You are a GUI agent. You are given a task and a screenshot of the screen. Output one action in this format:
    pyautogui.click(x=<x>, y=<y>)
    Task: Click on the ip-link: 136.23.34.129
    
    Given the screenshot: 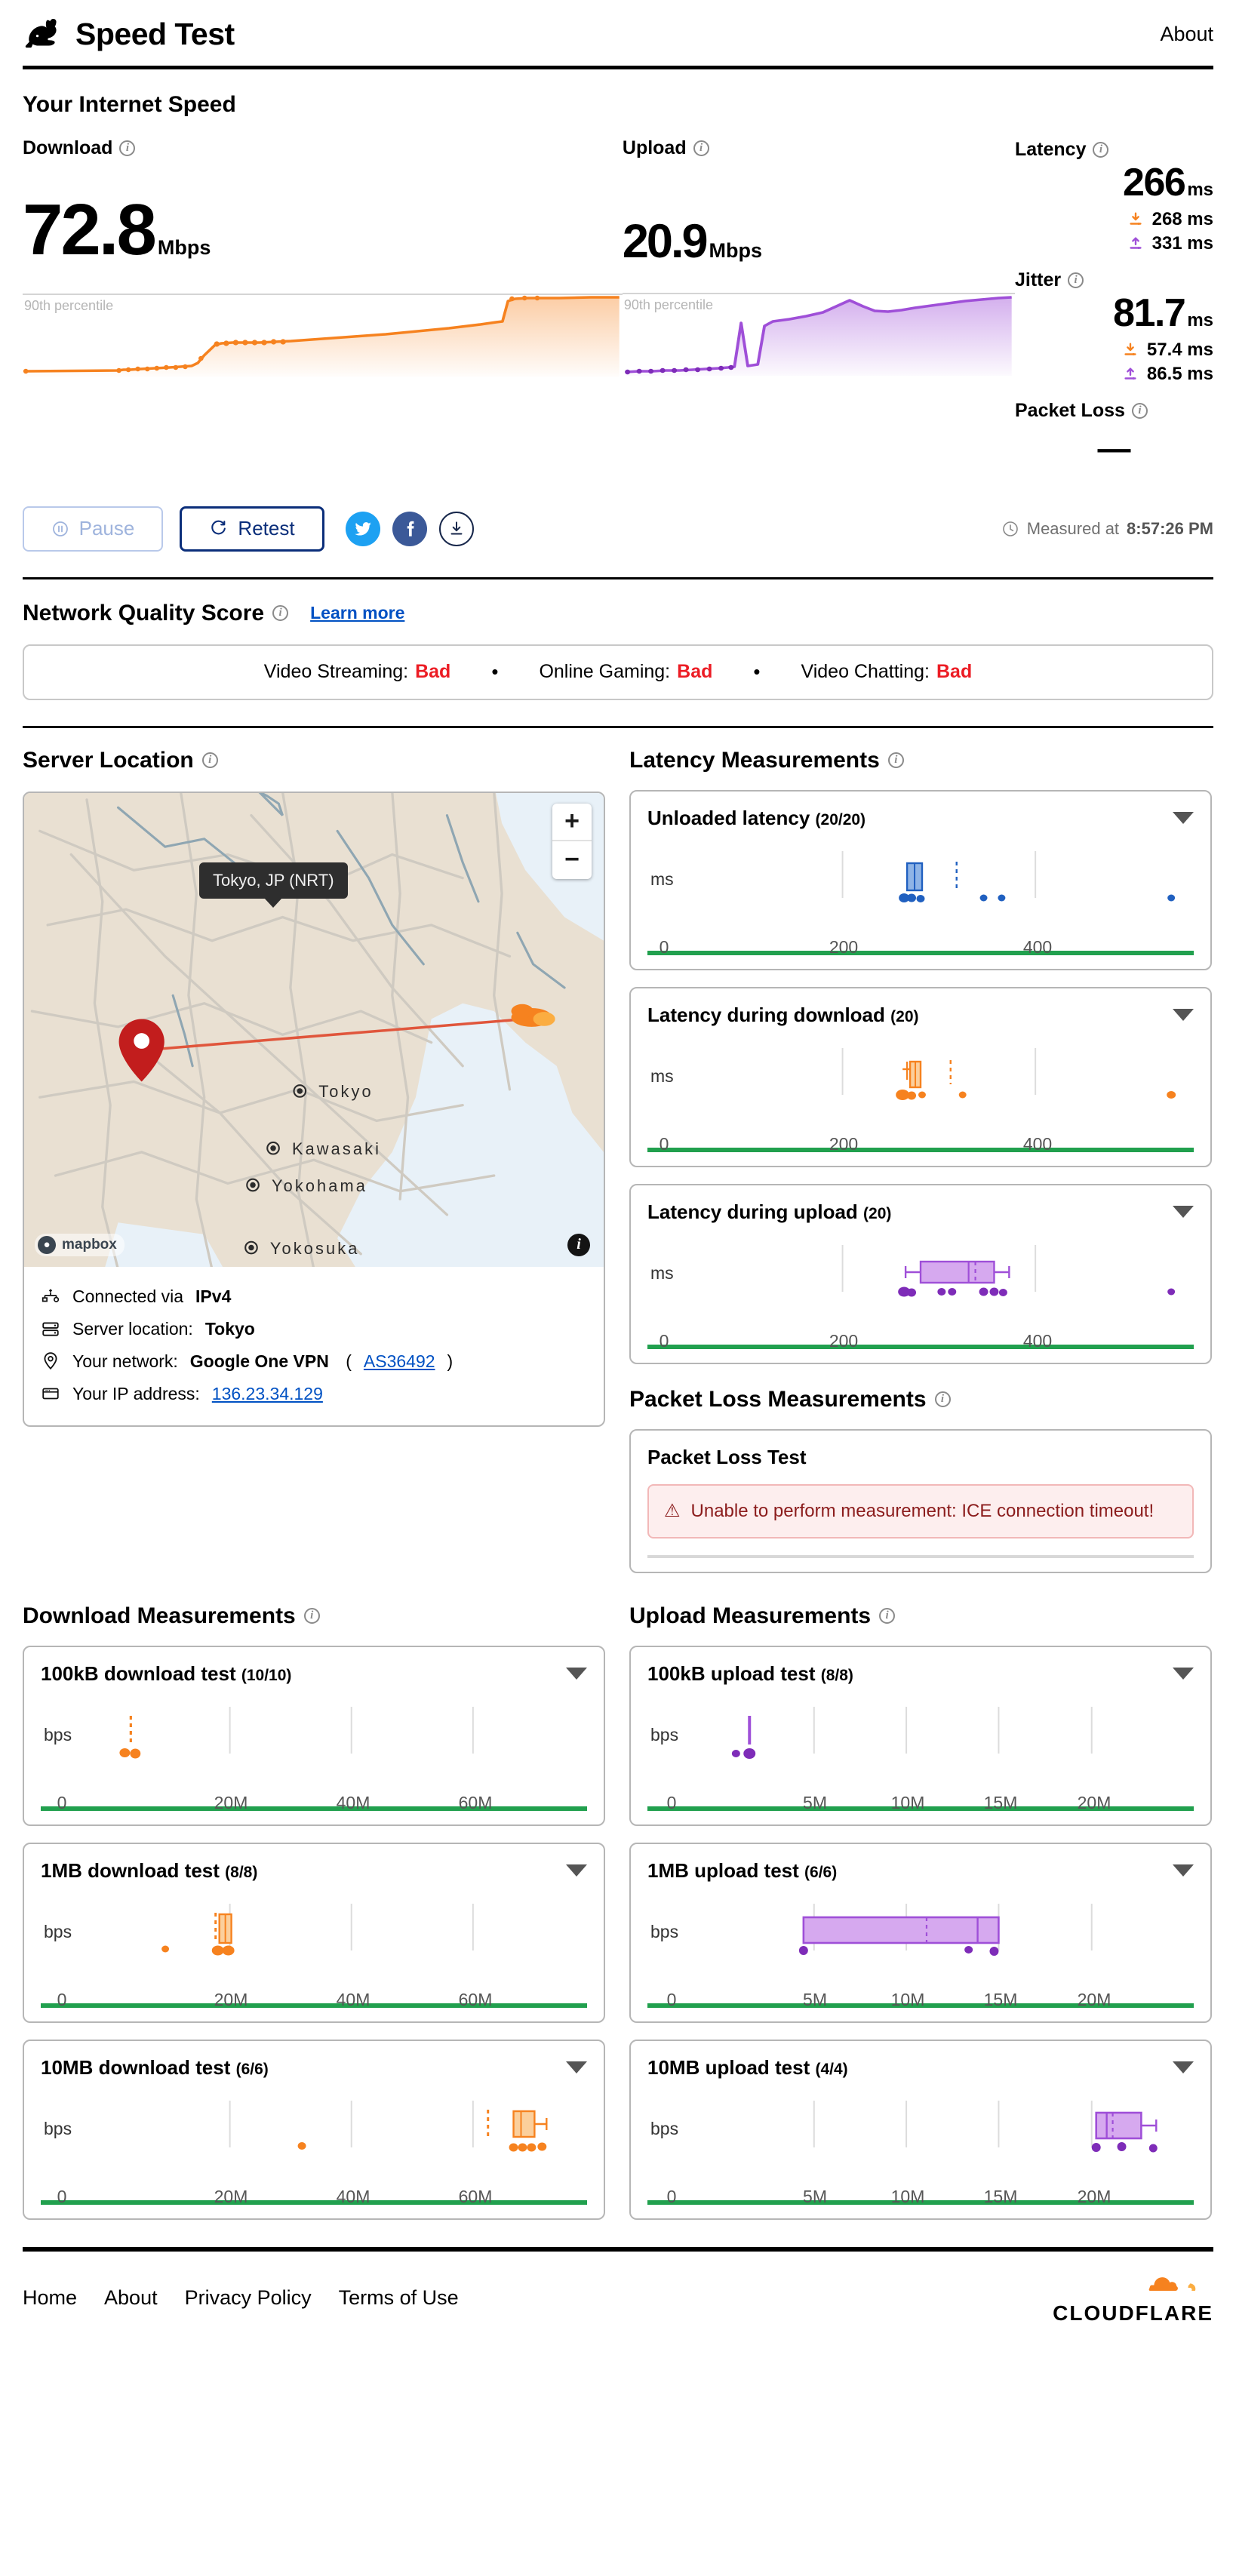 What is the action you would take?
    pyautogui.click(x=267, y=1394)
    